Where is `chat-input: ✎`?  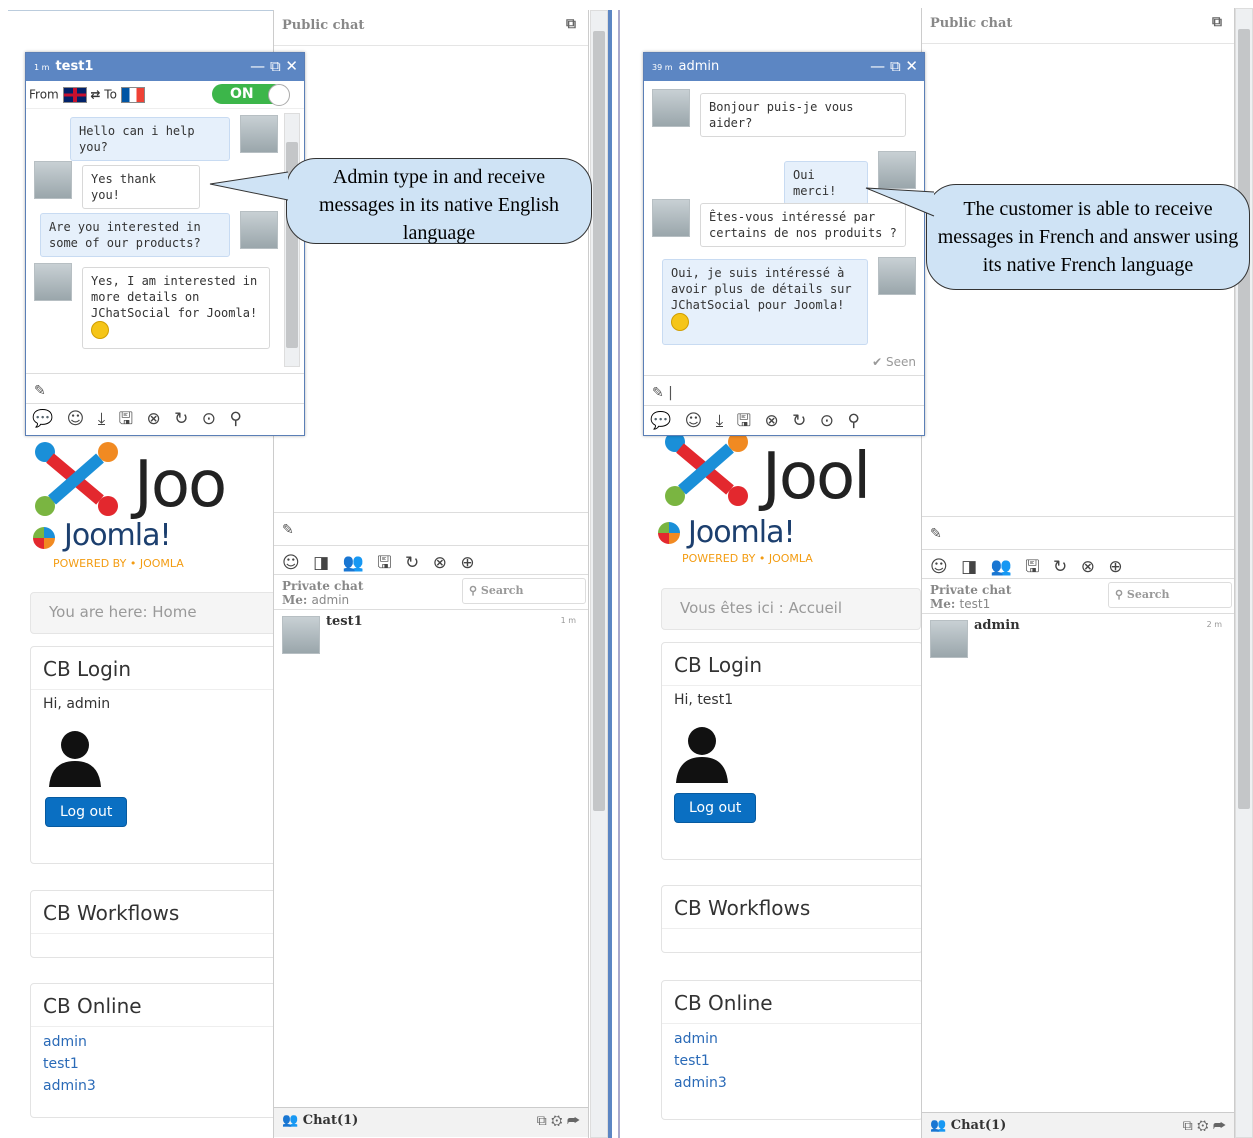
chat-input: ✎ is located at coordinates (165, 388).